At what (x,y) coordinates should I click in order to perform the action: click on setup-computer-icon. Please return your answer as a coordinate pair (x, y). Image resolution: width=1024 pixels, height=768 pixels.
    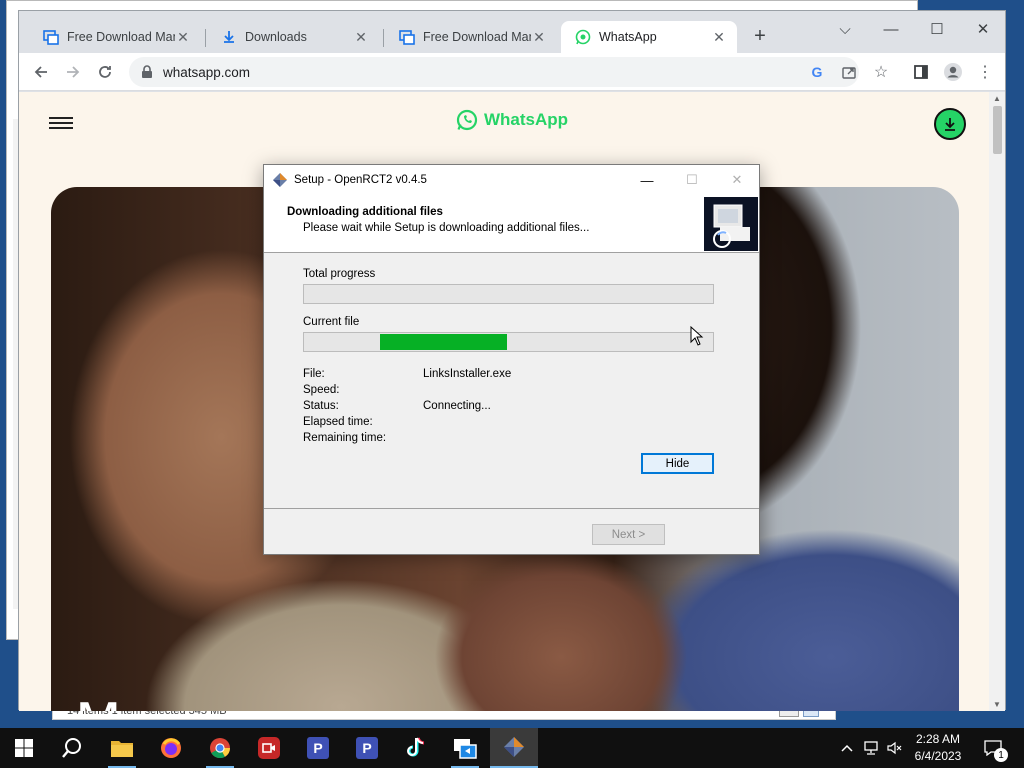
    Looking at the image, I should click on (731, 224).